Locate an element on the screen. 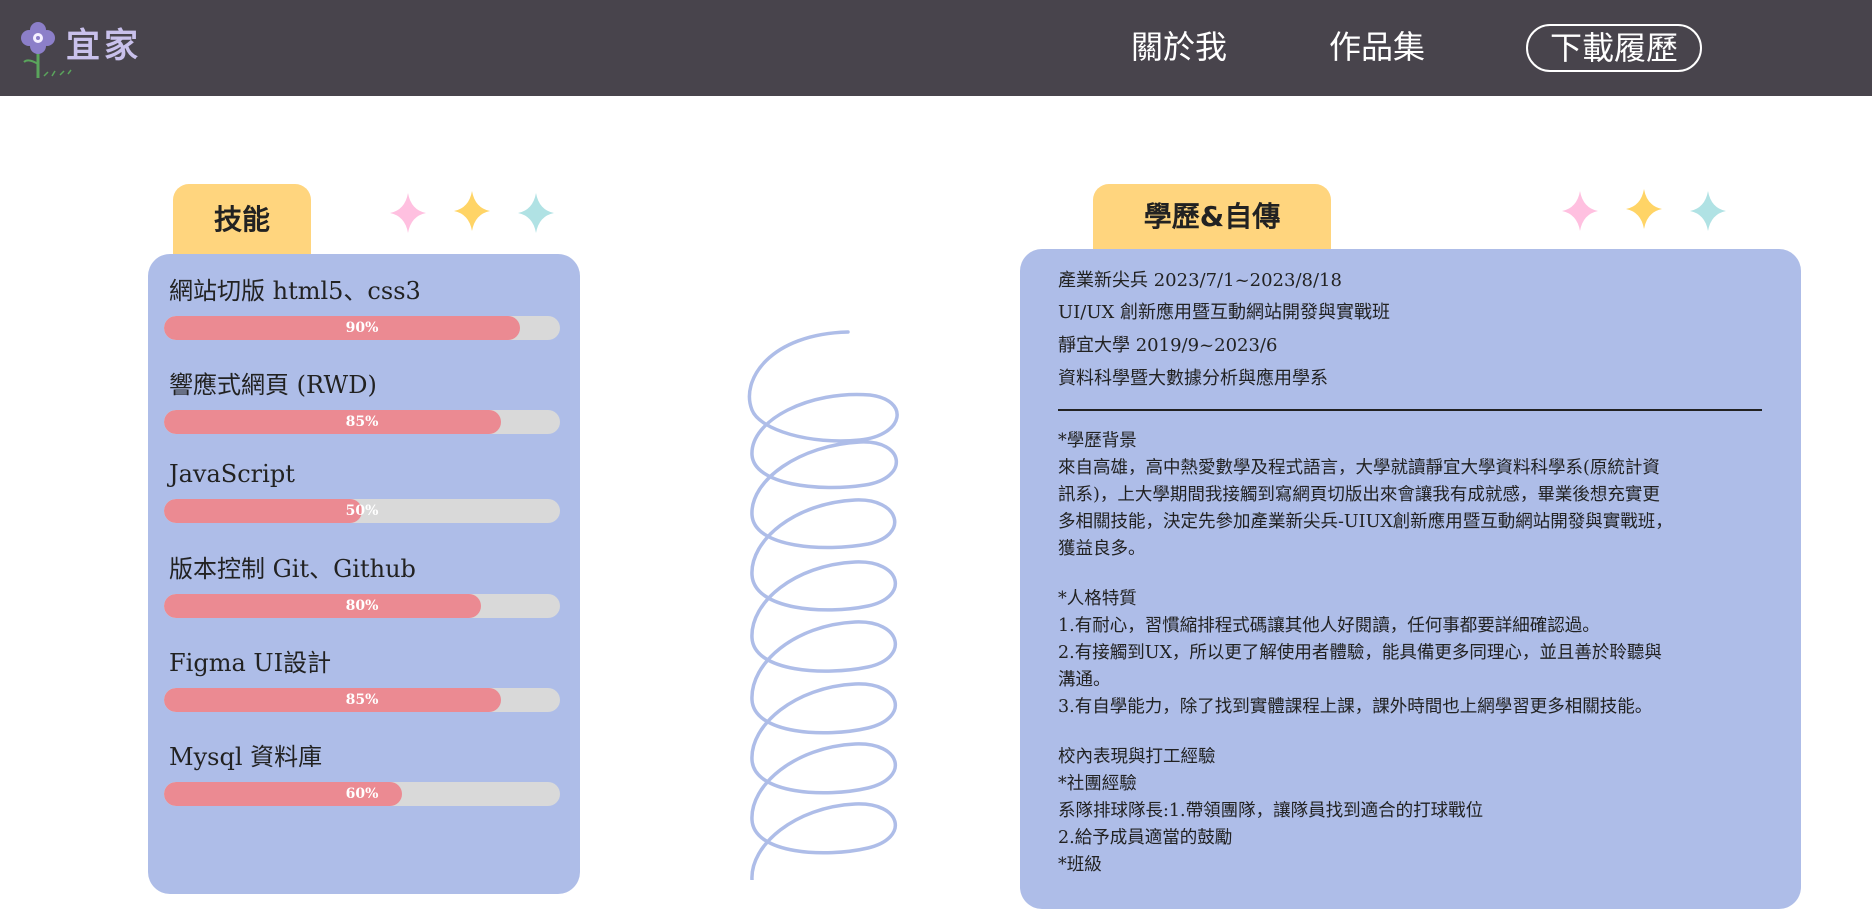  skill-name: 網站切版 html5、css3 is located at coordinates (295, 291).